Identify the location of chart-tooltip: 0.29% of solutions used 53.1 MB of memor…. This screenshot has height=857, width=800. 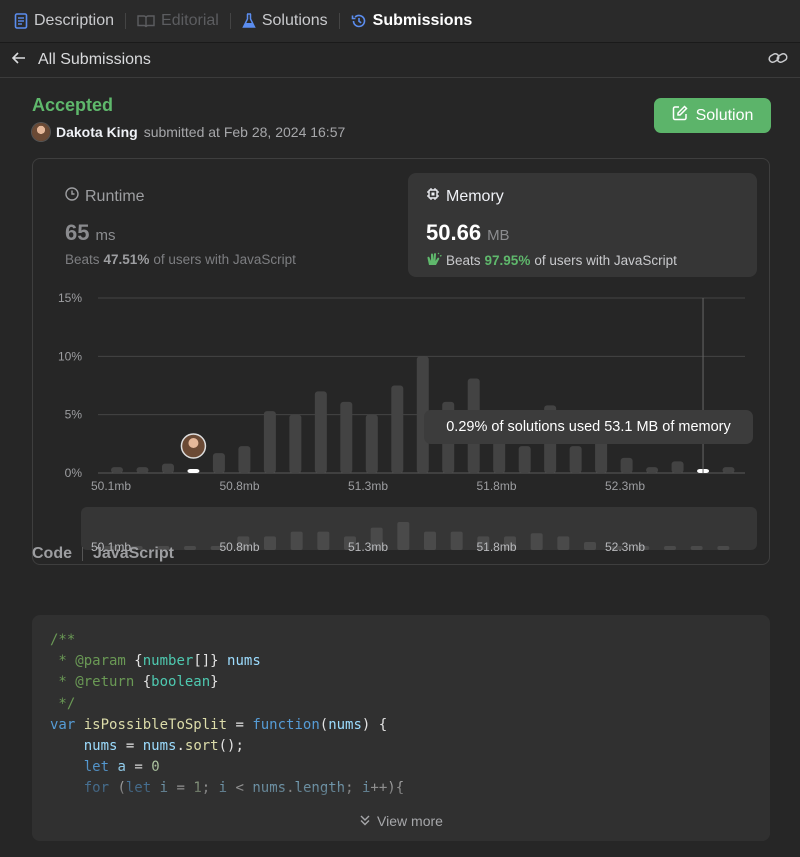
(588, 427).